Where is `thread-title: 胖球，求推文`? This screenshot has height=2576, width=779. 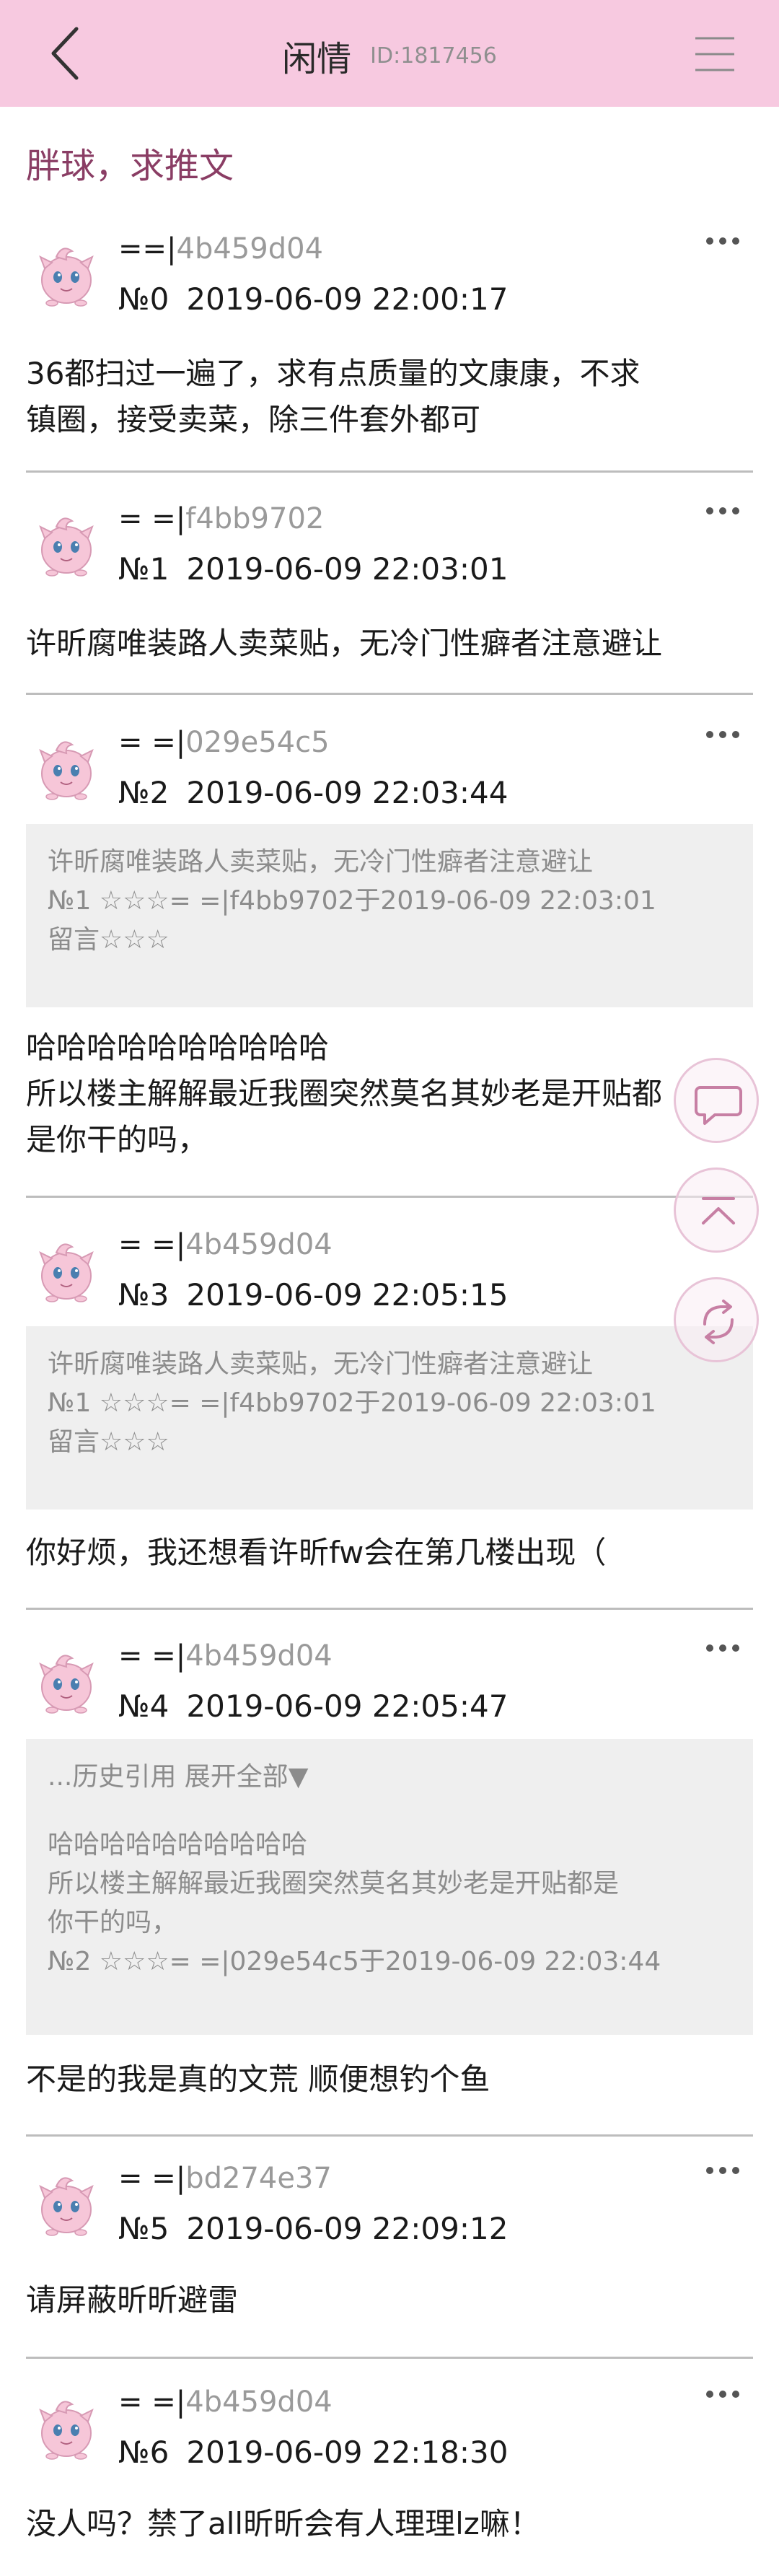 thread-title: 胖球，求推文 is located at coordinates (130, 166).